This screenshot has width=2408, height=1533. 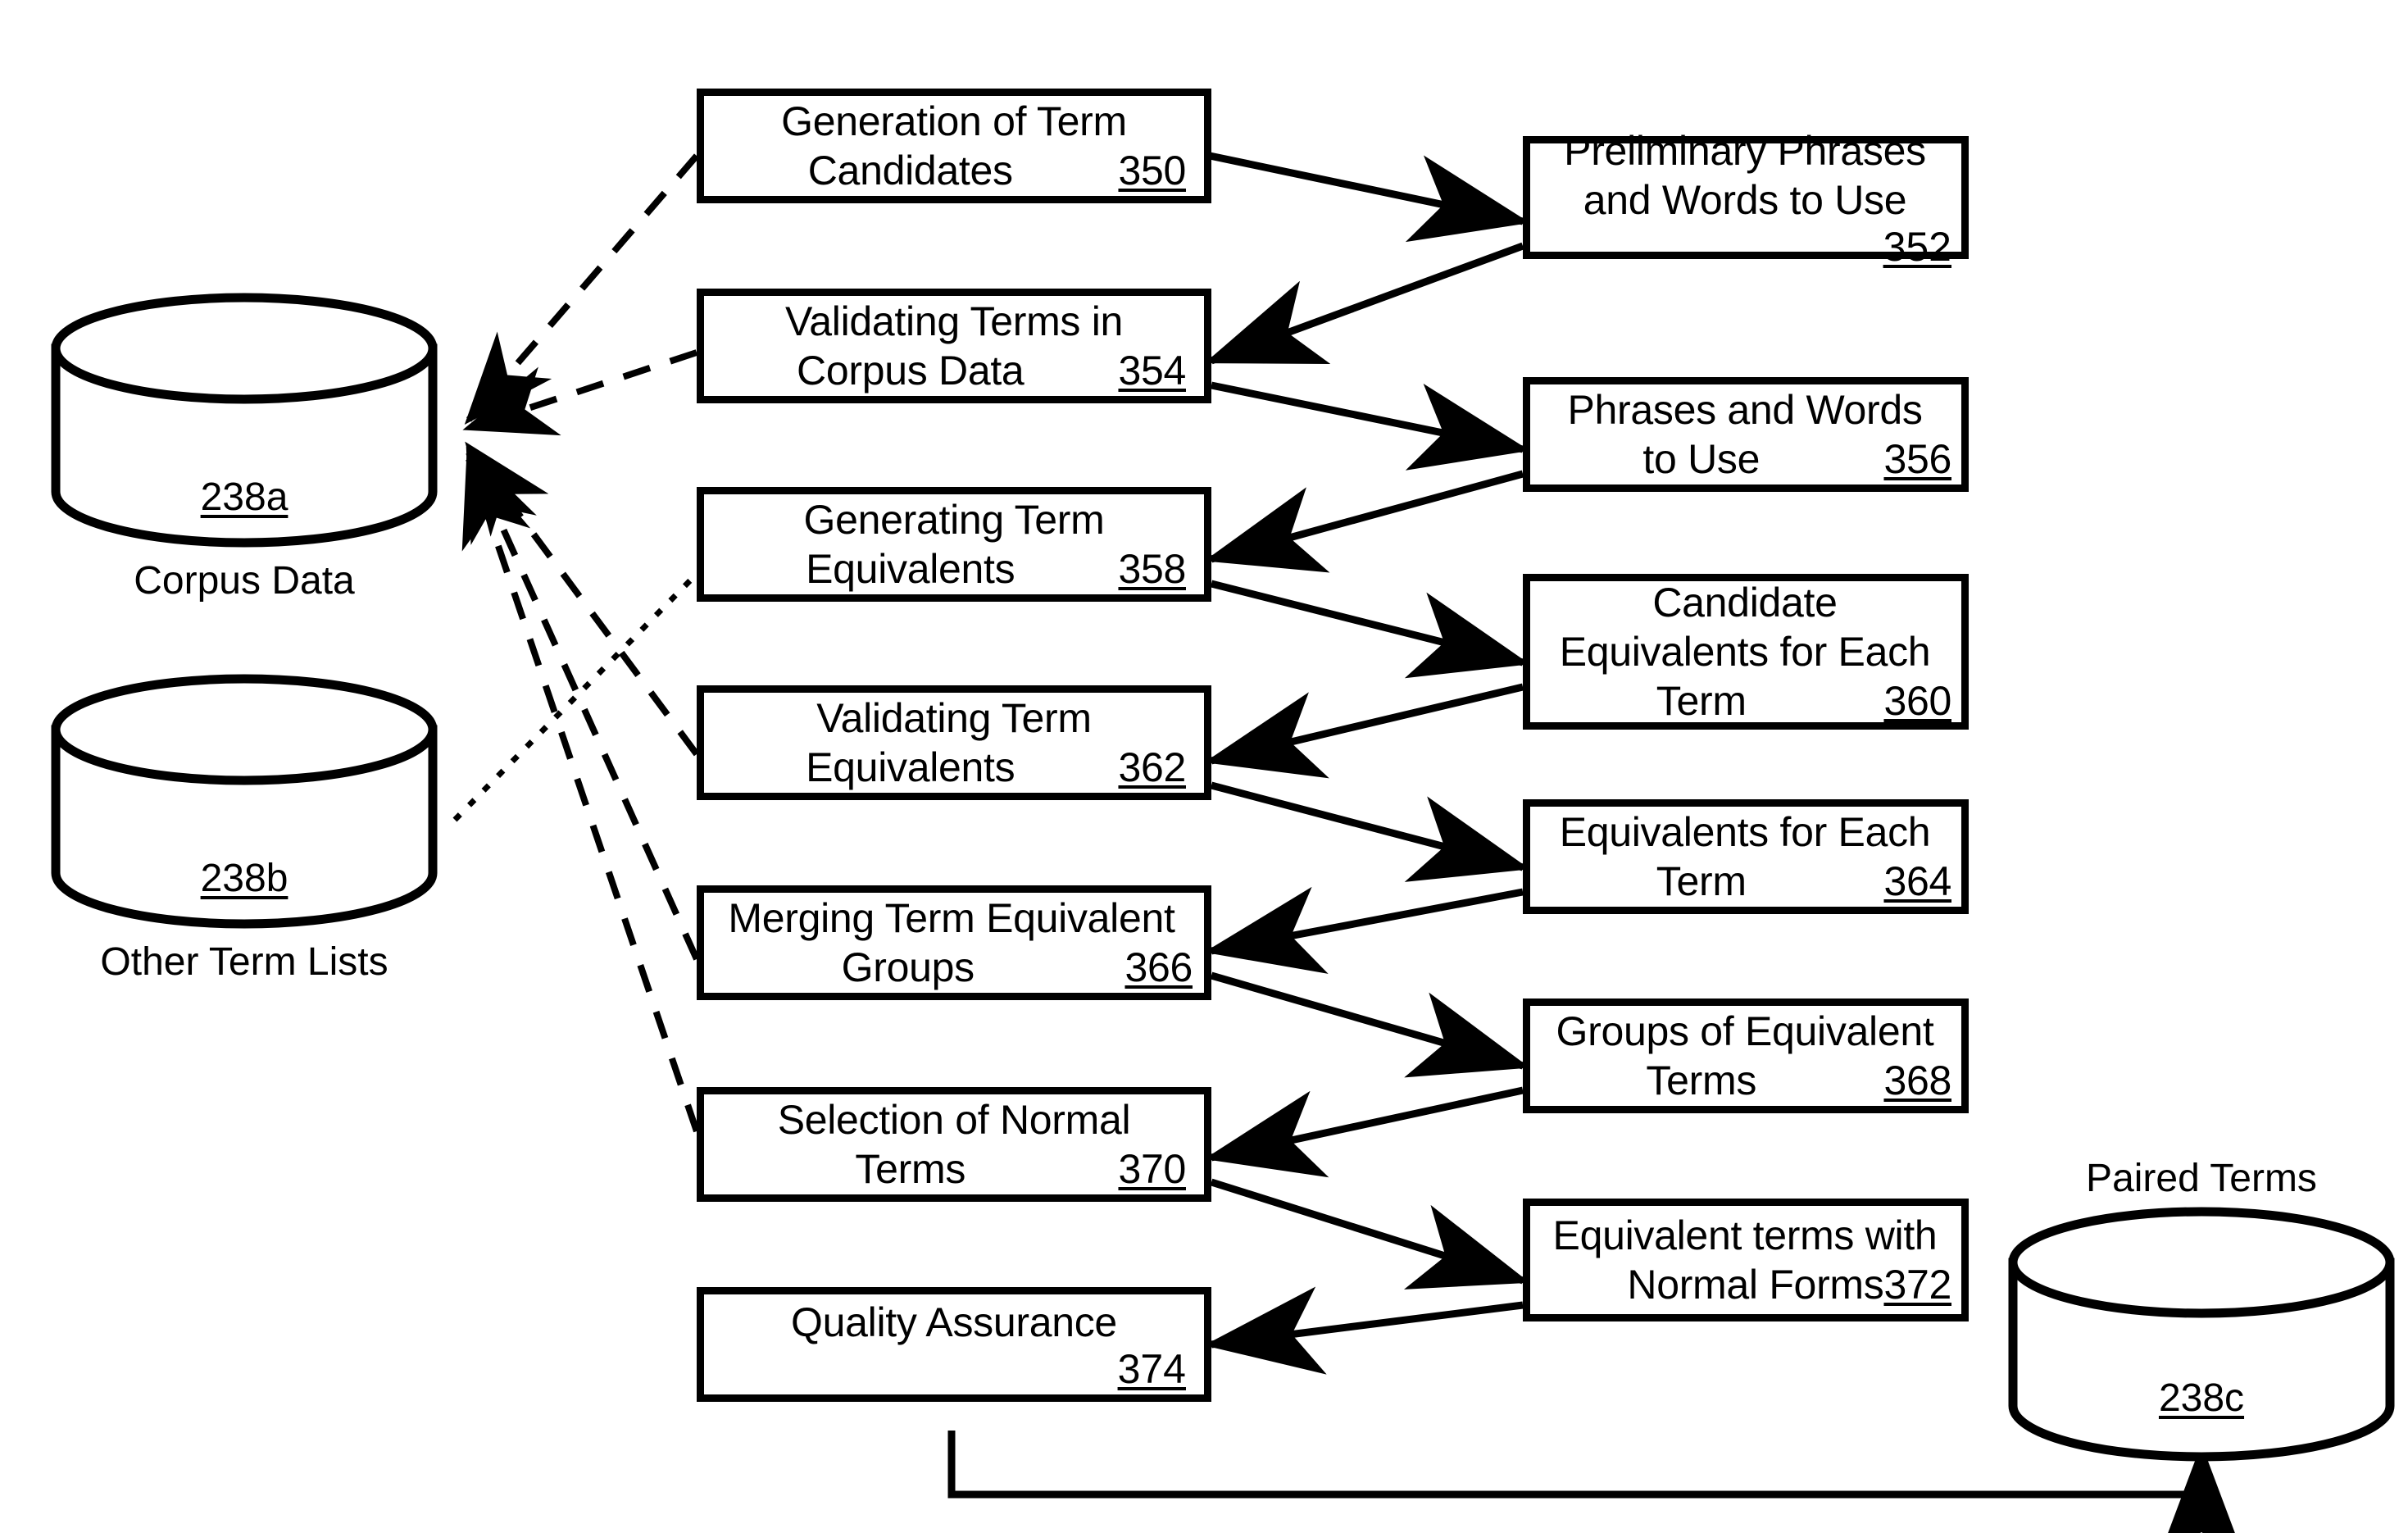 What do you see at coordinates (1745, 1235) in the screenshot?
I see `artifact-box-372-line1: Equivalent terms with` at bounding box center [1745, 1235].